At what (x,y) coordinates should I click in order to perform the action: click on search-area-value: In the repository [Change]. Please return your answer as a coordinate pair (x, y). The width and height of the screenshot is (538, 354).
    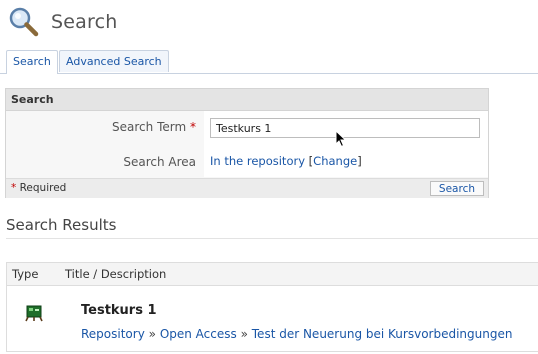
    Looking at the image, I should click on (286, 161).